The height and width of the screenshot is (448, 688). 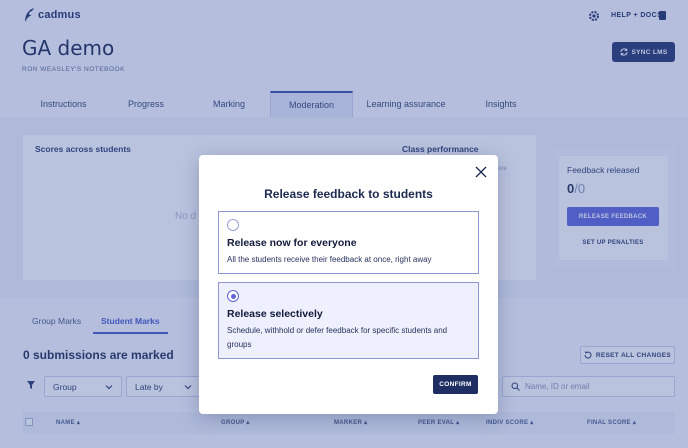 I want to click on modal-title: Release feedback to students, so click(x=348, y=194).